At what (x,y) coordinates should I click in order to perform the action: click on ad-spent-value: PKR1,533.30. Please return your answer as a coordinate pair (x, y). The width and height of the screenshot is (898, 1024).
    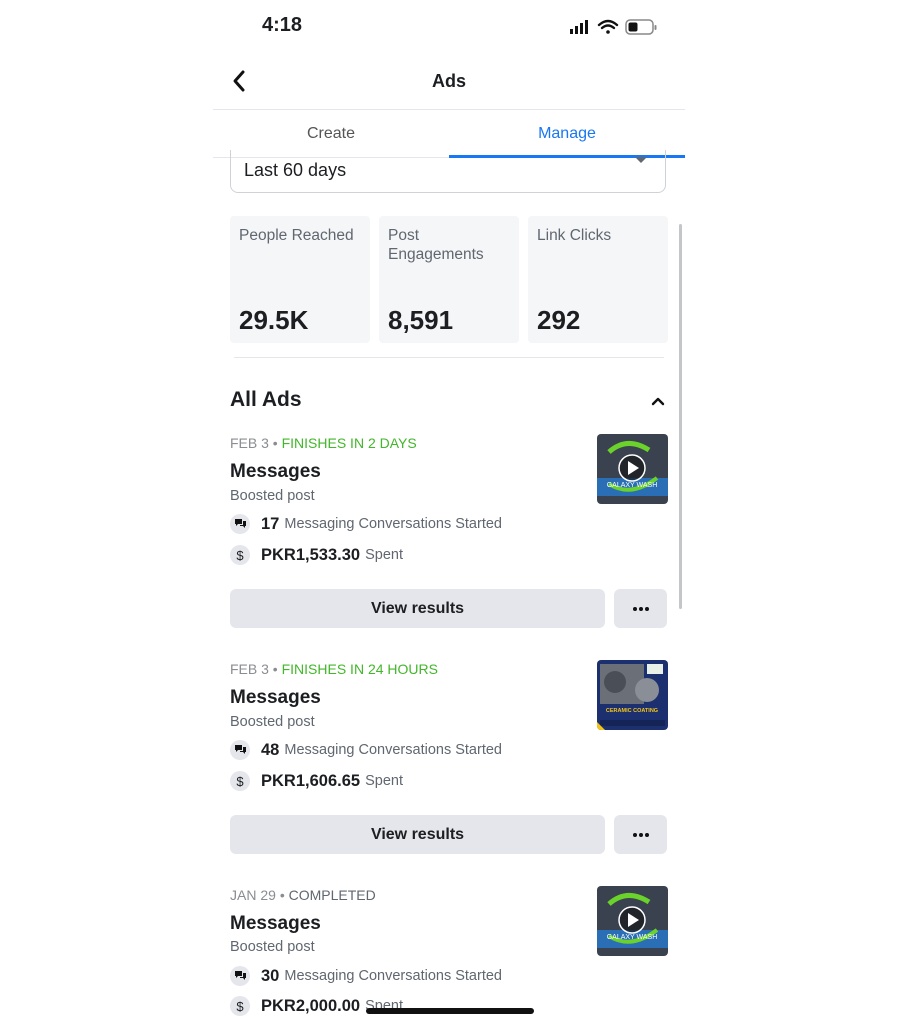
    Looking at the image, I should click on (311, 554).